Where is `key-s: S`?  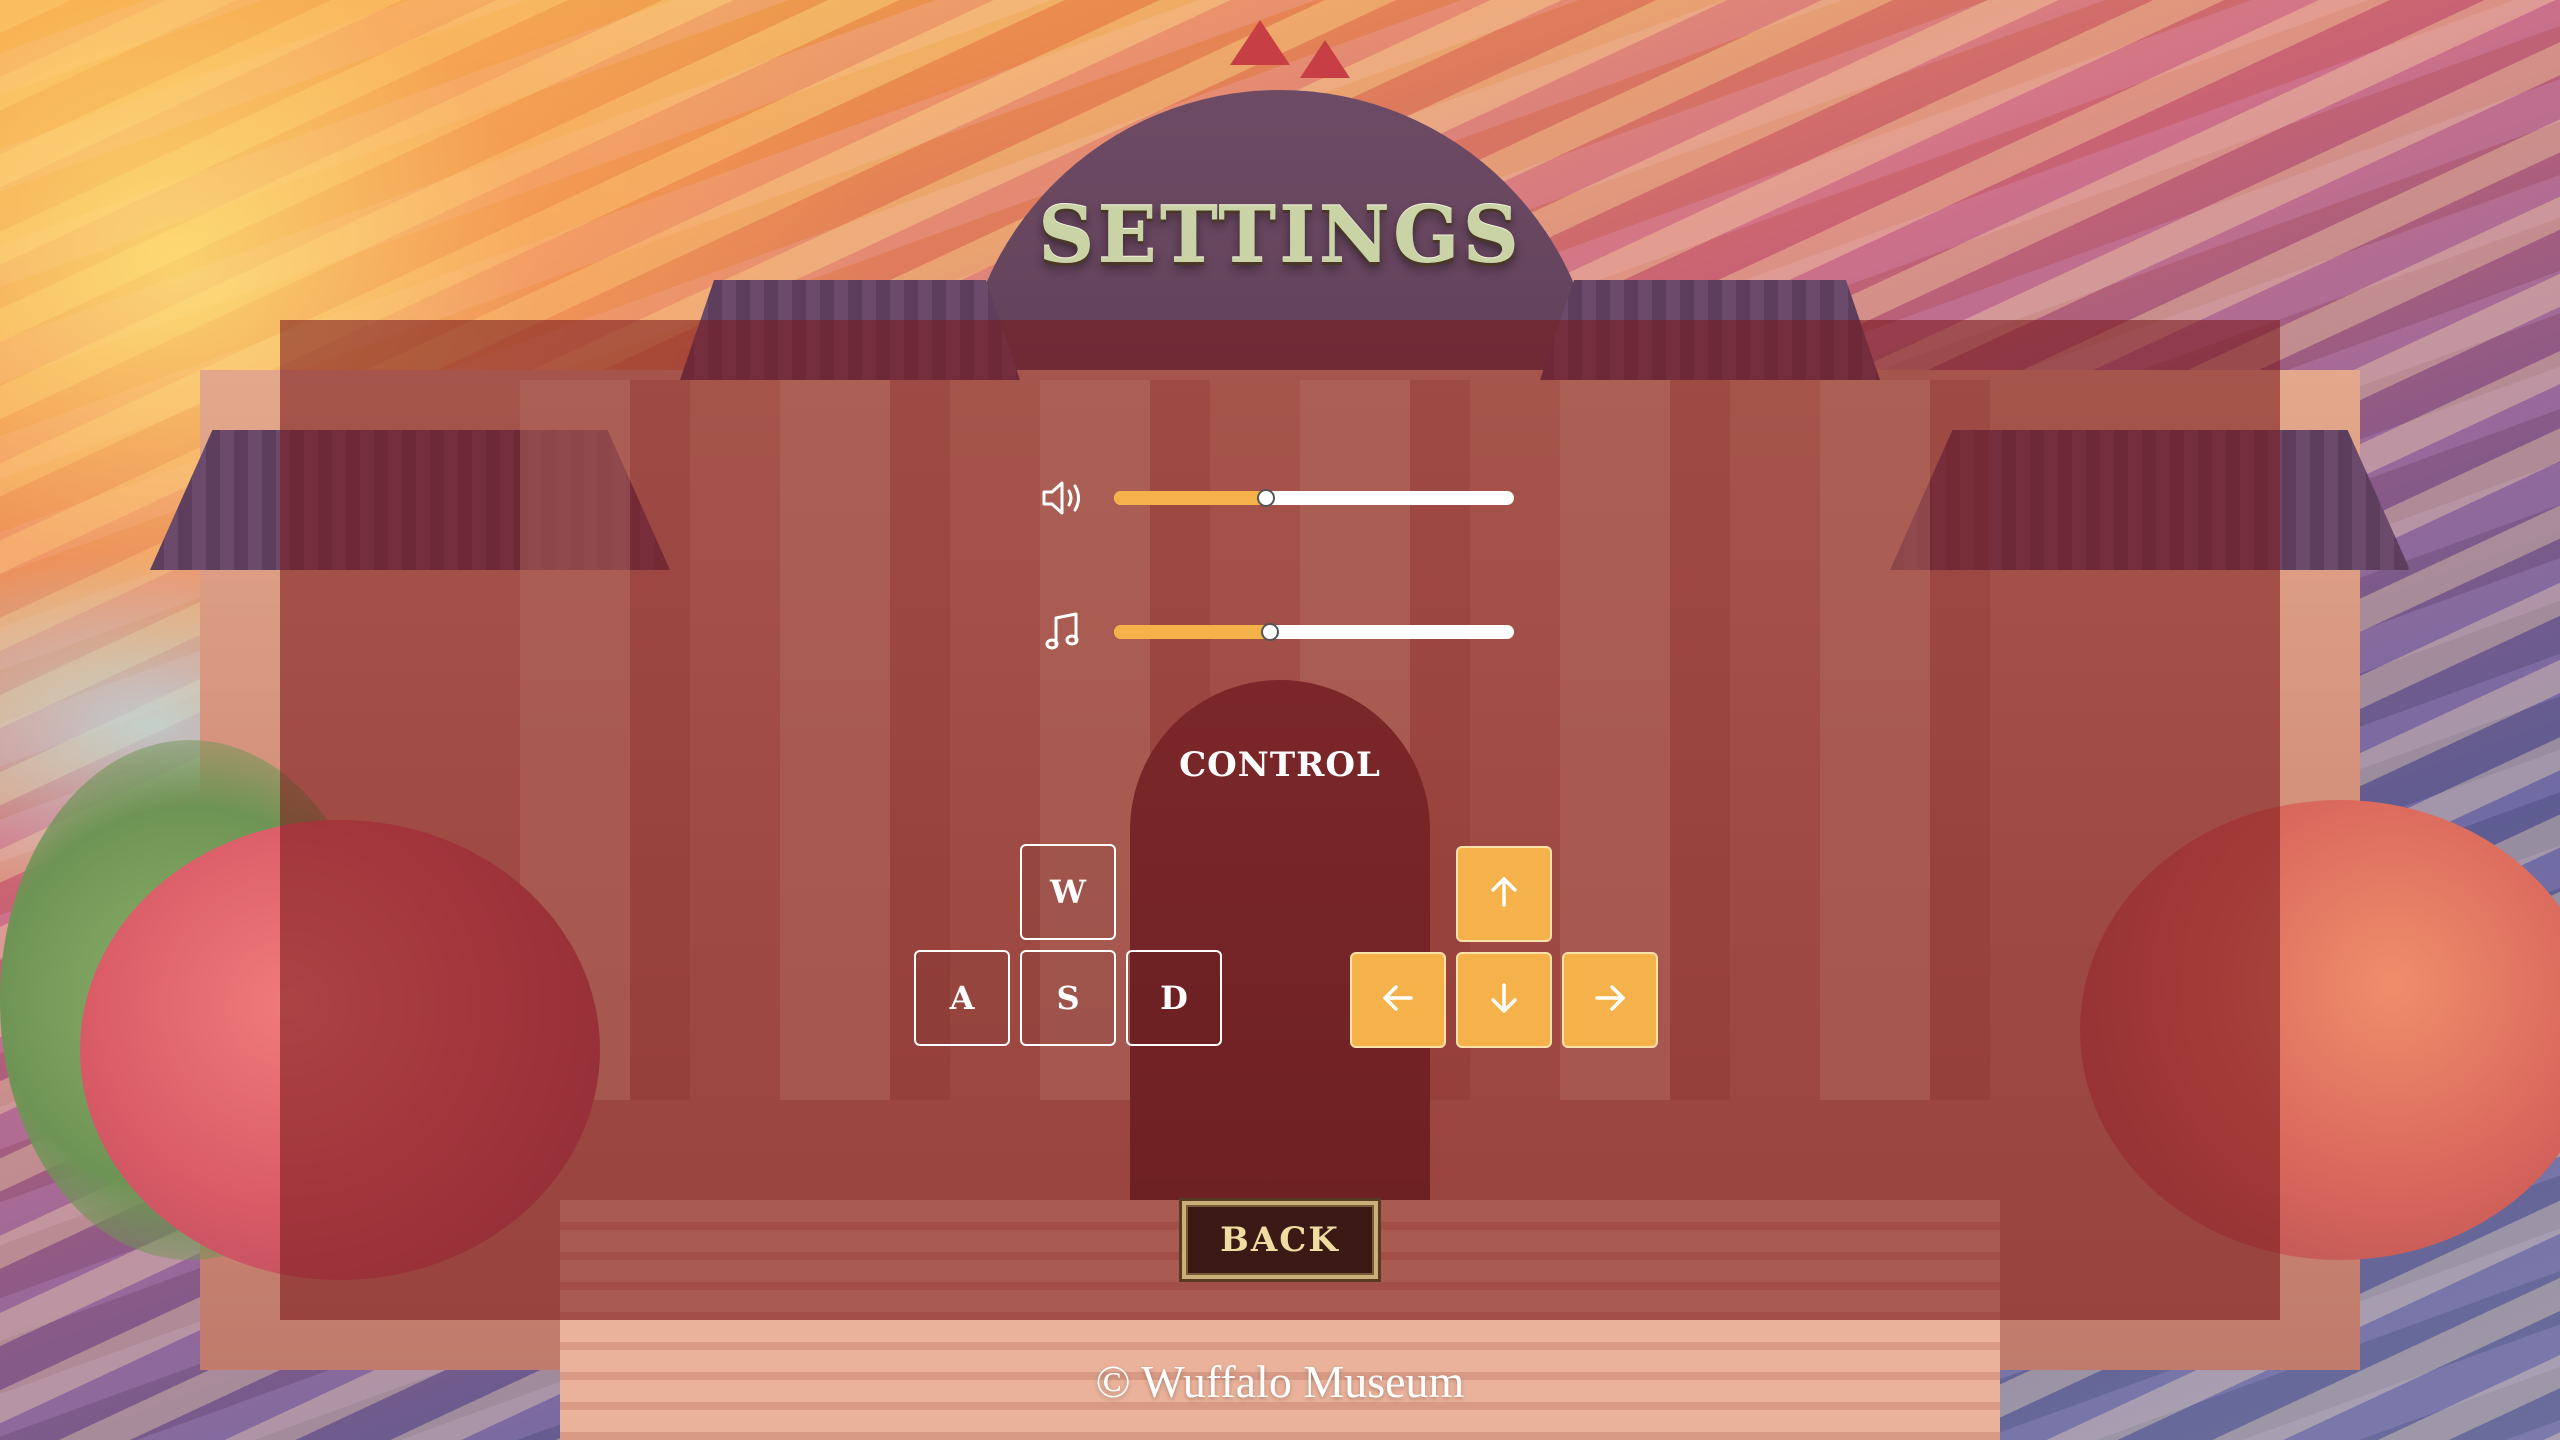
key-s: S is located at coordinates (1068, 998).